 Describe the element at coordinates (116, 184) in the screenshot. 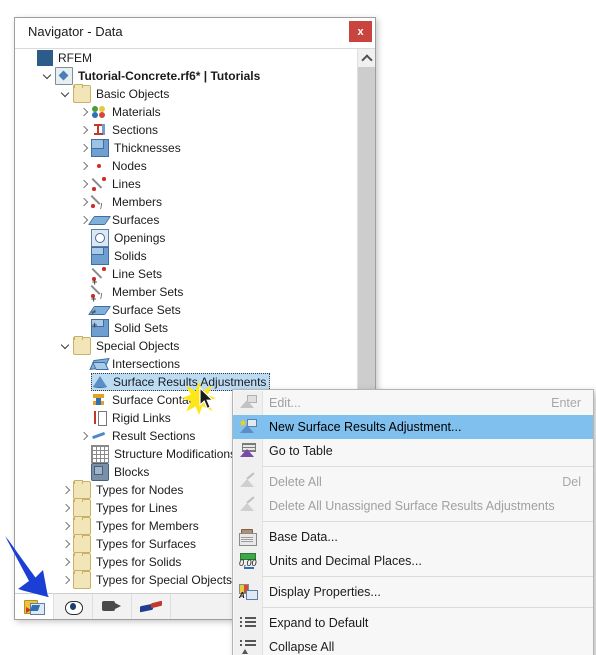

I see `tree-item-content: Lines` at that location.